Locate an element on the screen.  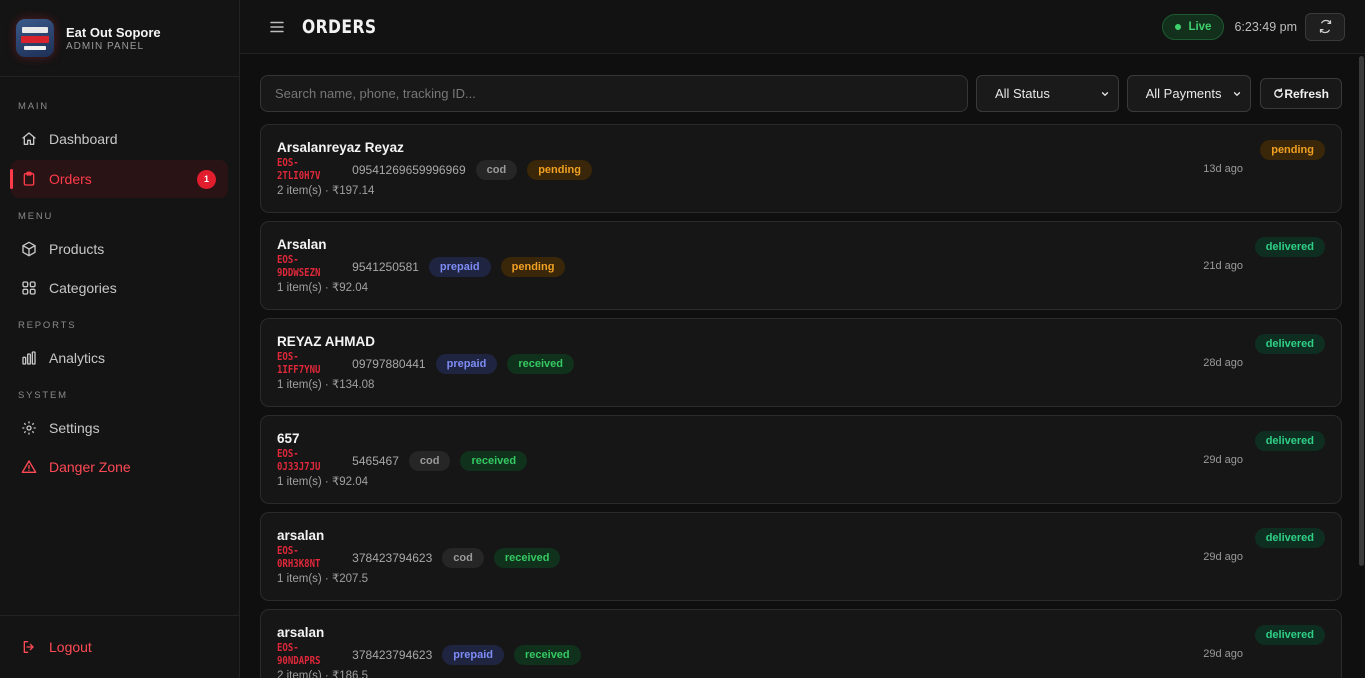
order-age: 21d ago is located at coordinates (1223, 266).